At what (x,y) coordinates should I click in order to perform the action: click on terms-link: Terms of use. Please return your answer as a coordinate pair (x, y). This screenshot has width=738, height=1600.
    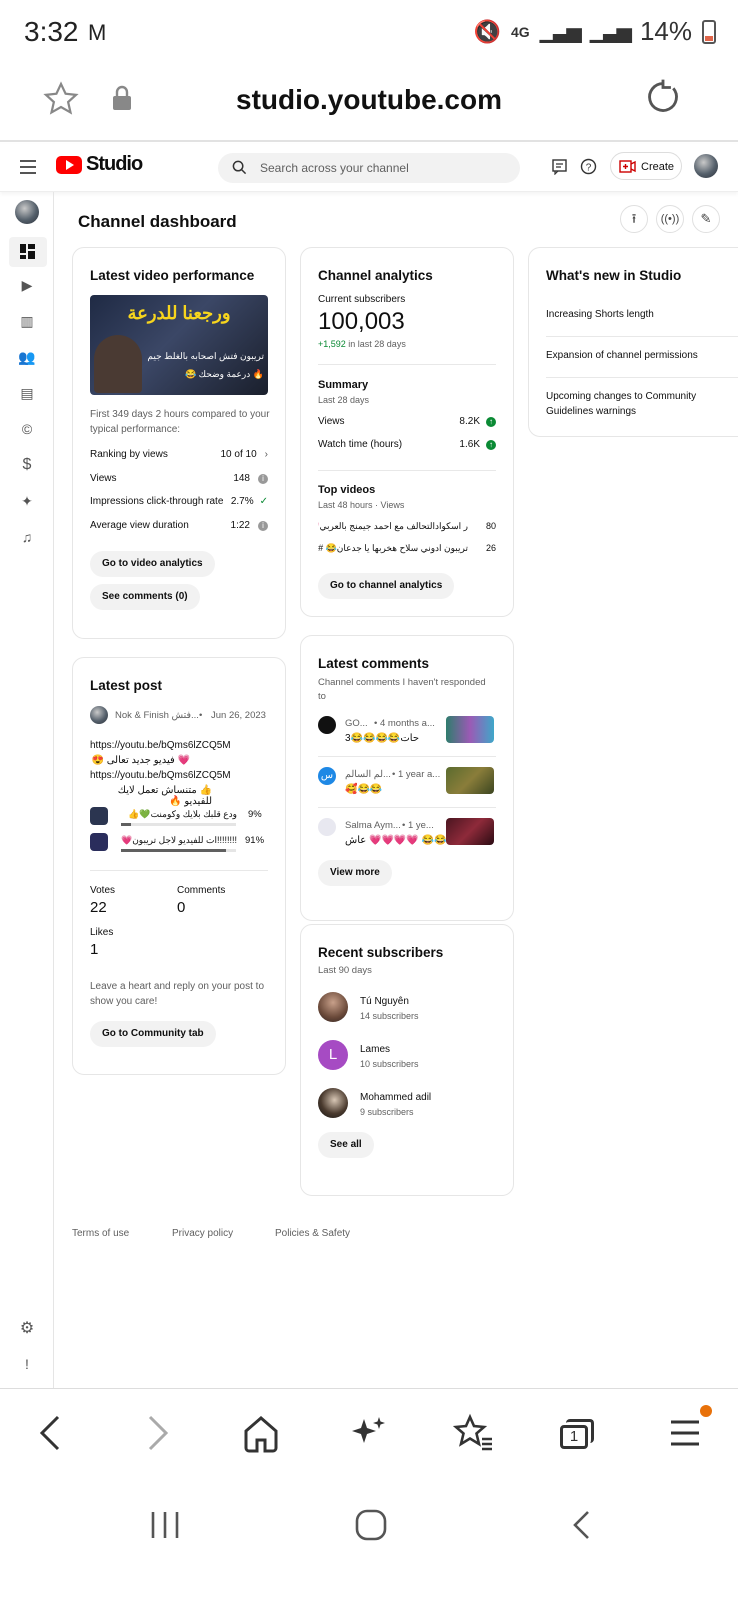
    Looking at the image, I should click on (100, 1233).